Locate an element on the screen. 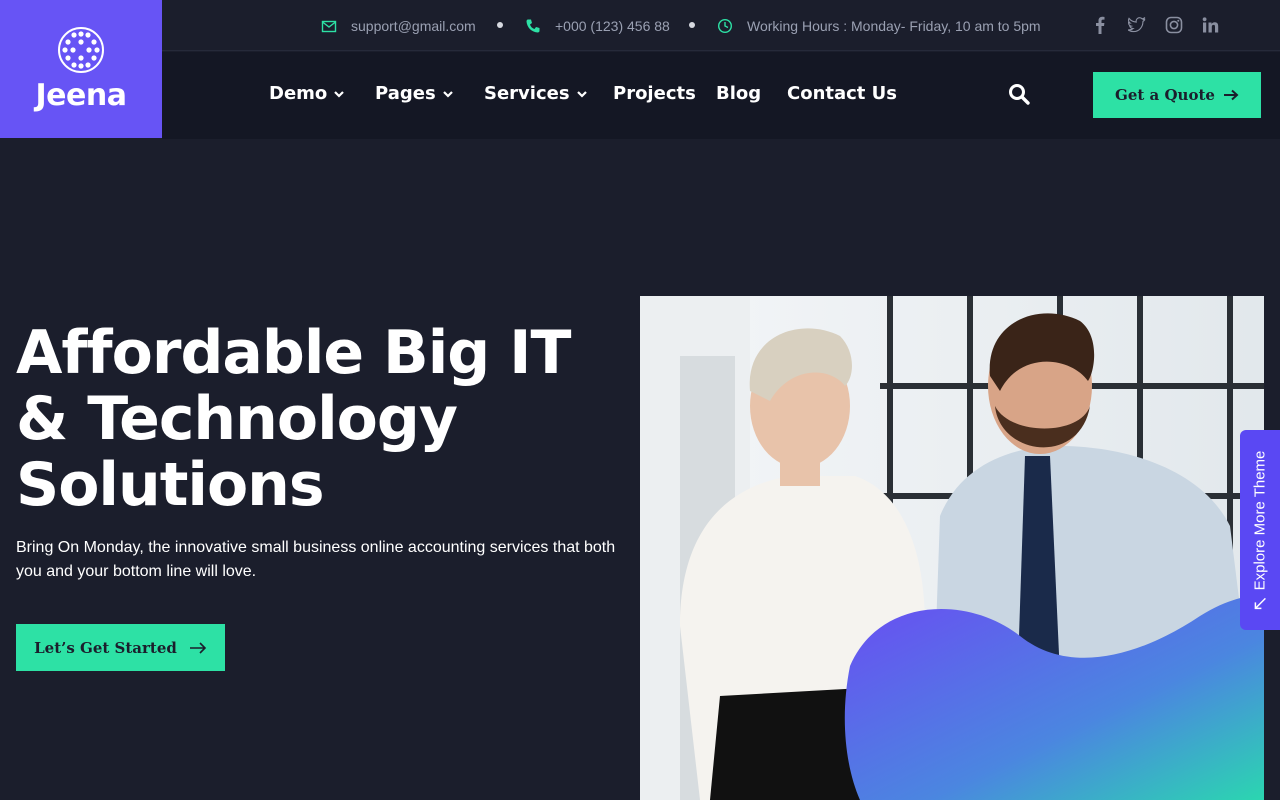 The width and height of the screenshot is (1280, 800). nav-item-blog: Blog is located at coordinates (738, 93).